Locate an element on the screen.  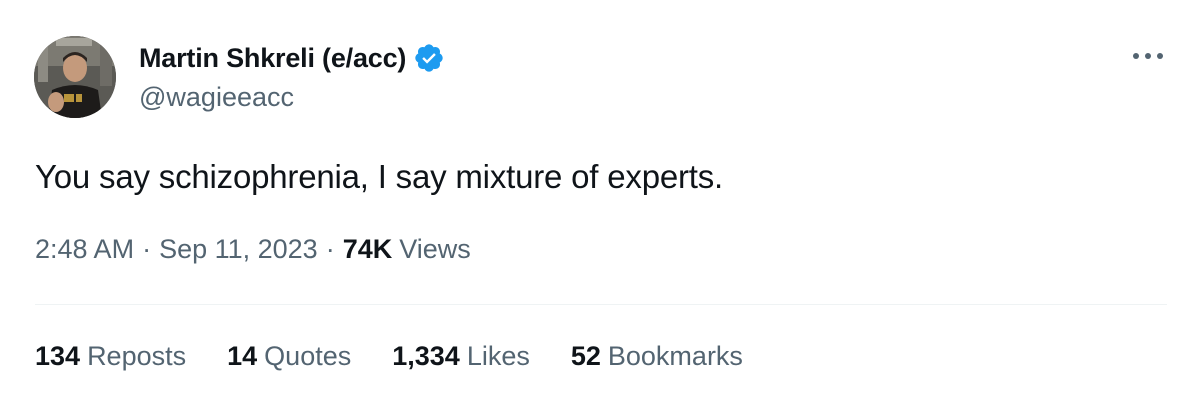
stat-quotes: 14 Quotes is located at coordinates (289, 356).